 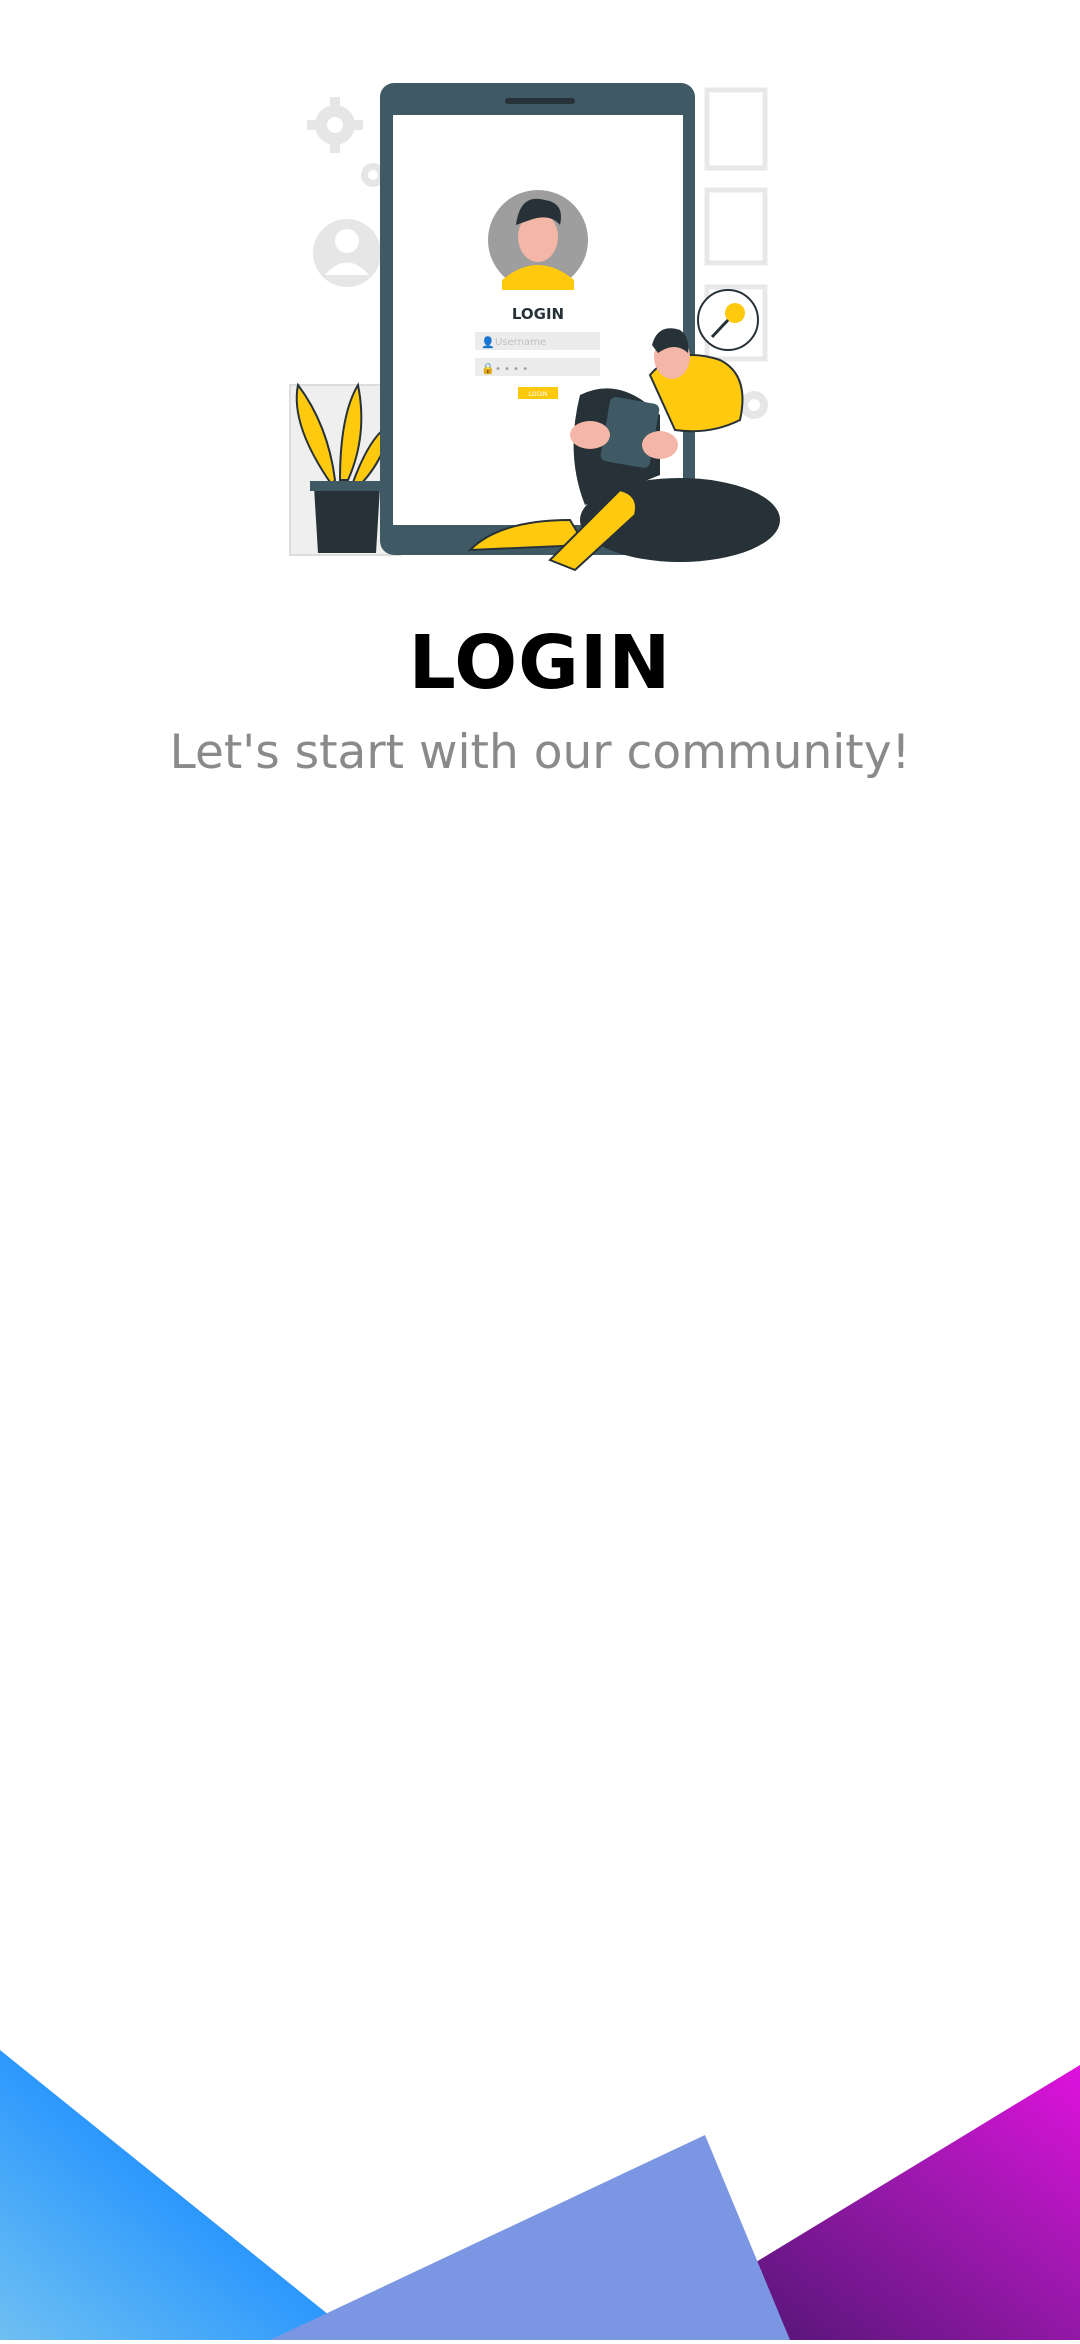 What do you see at coordinates (488, 342) in the screenshot?
I see `user-small-icon: 👤` at bounding box center [488, 342].